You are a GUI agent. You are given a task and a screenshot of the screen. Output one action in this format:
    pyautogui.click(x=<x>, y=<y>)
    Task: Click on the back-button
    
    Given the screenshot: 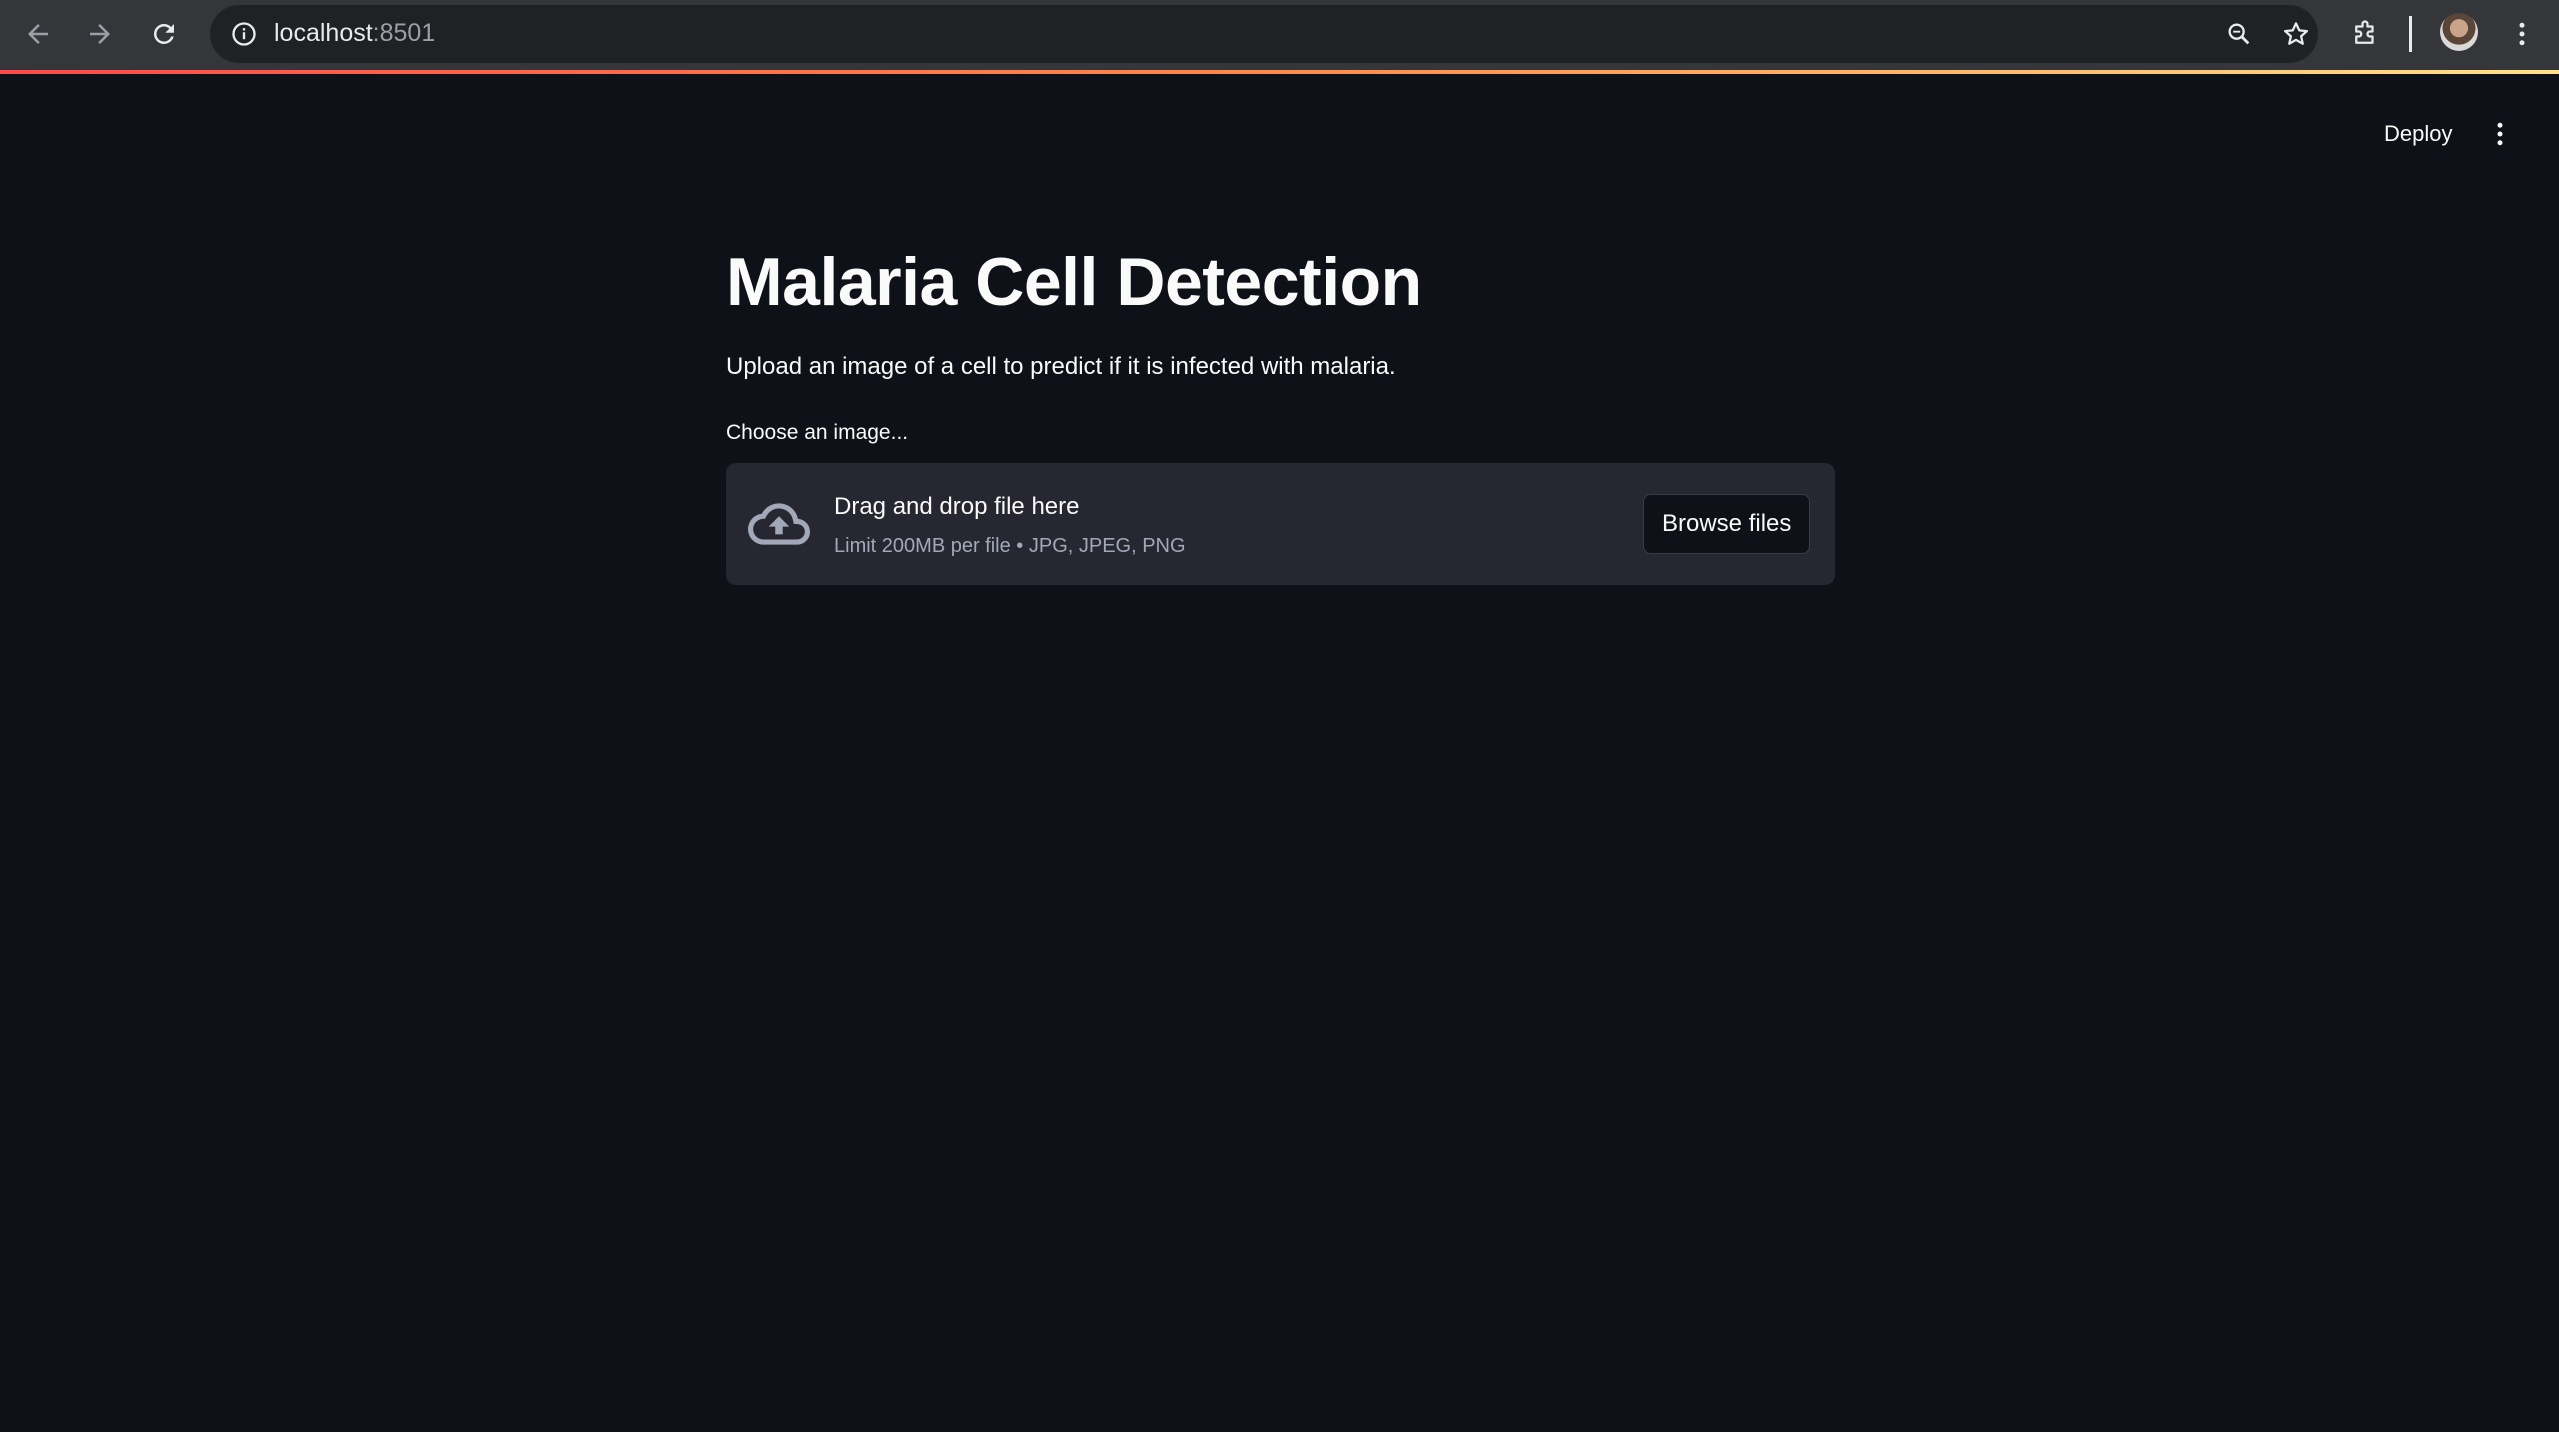 What is the action you would take?
    pyautogui.click(x=38, y=34)
    